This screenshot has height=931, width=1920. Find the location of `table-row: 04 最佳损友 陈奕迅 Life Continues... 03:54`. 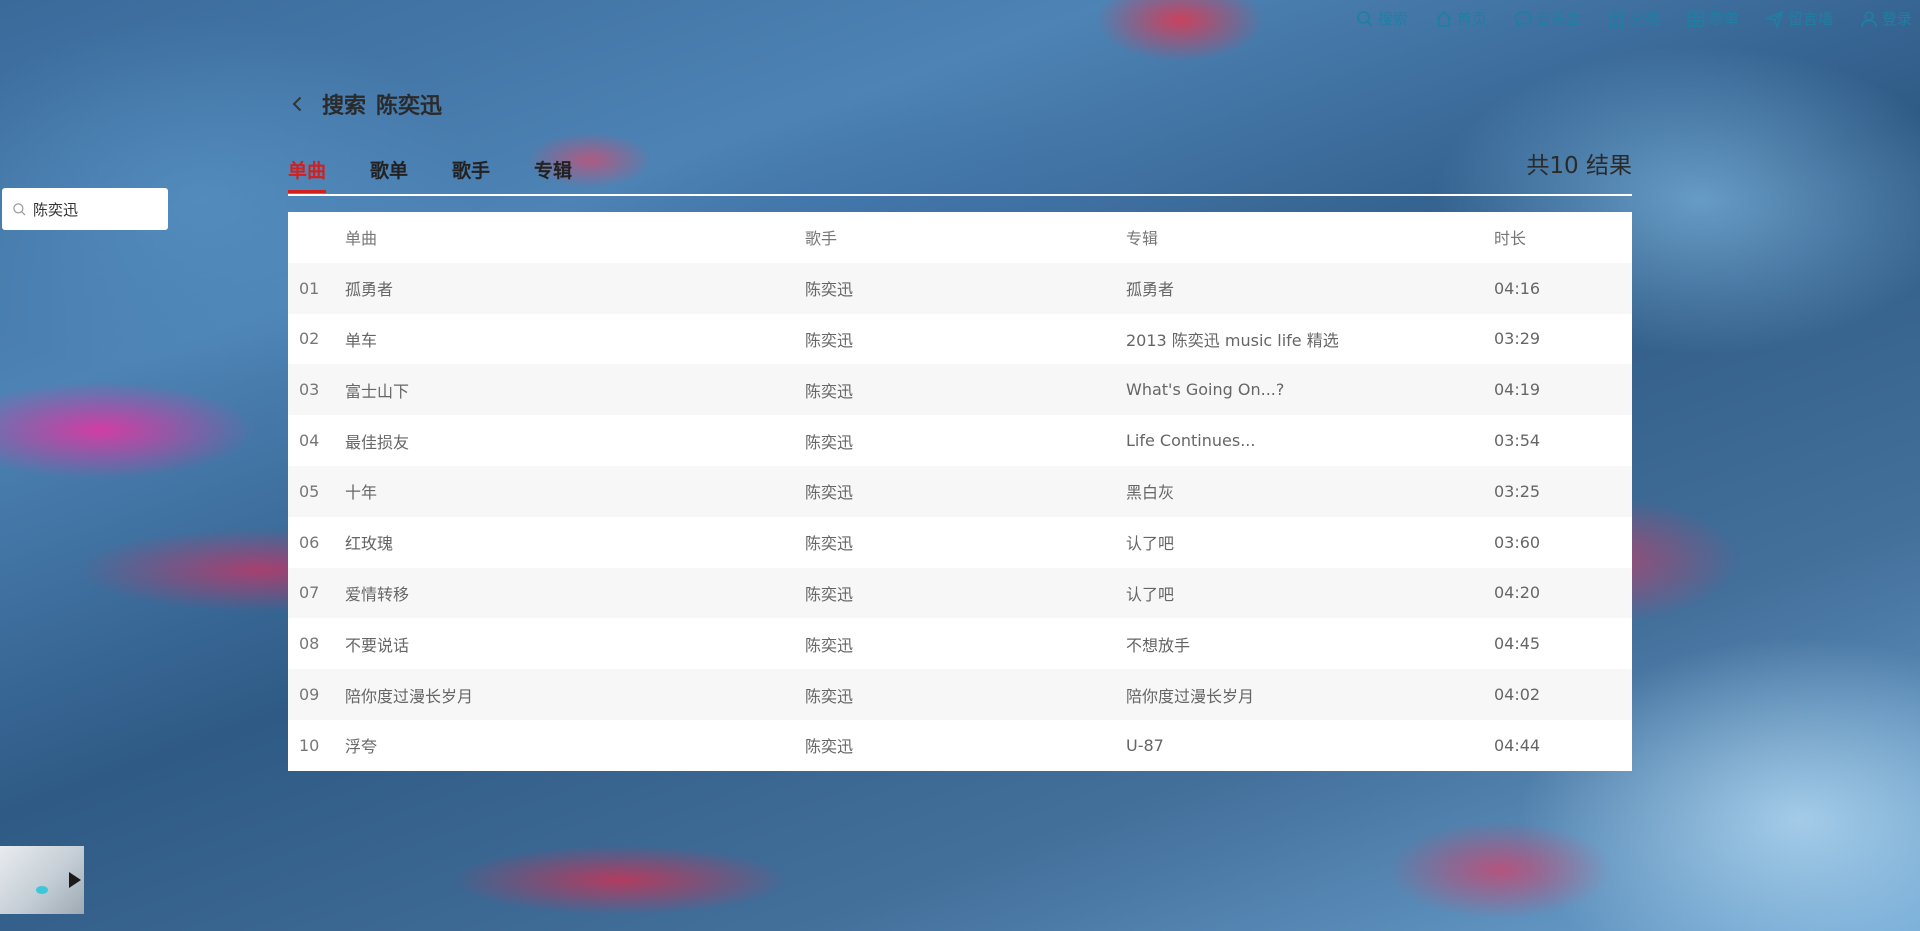

table-row: 04 最佳损友 陈奕迅 Life Continues... 03:54 is located at coordinates (960, 440).